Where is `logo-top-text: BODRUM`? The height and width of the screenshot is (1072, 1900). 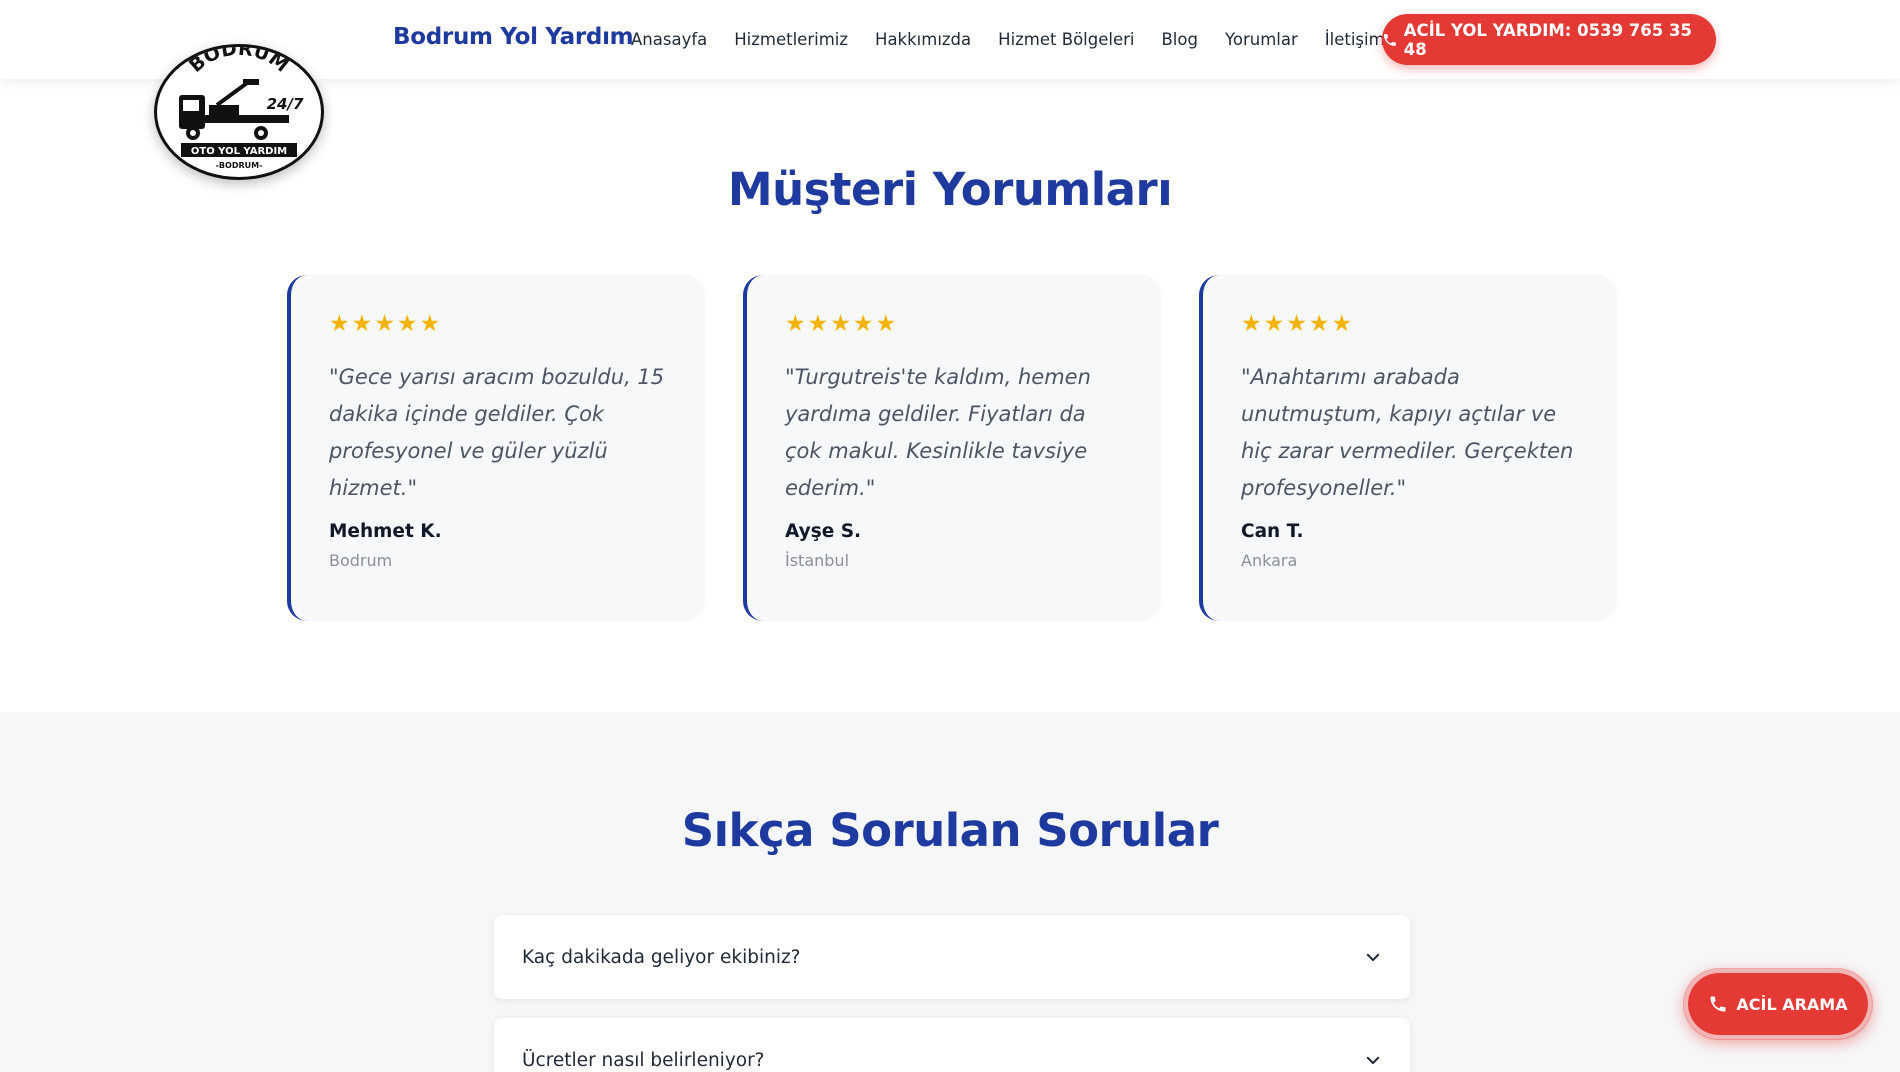 logo-top-text: BODRUM is located at coordinates (239, 62).